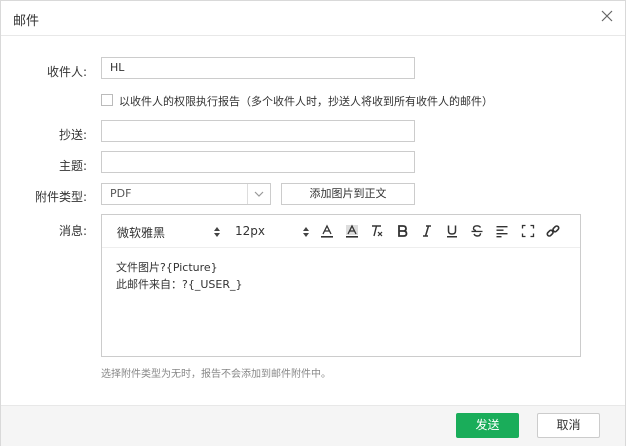 The image size is (626, 446). What do you see at coordinates (452, 231) in the screenshot?
I see `underline-icon` at bounding box center [452, 231].